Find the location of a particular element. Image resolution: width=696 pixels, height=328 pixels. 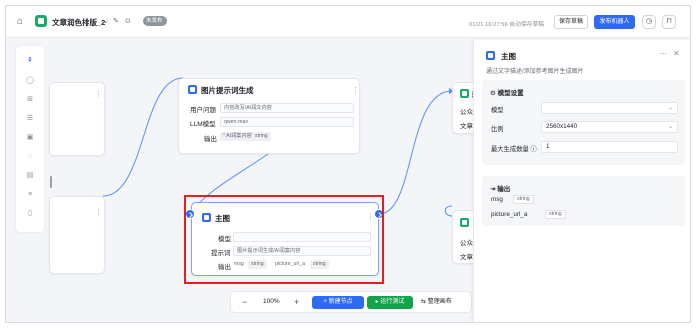

max-count-label: 最大生成数量 ⓘ is located at coordinates (514, 148).